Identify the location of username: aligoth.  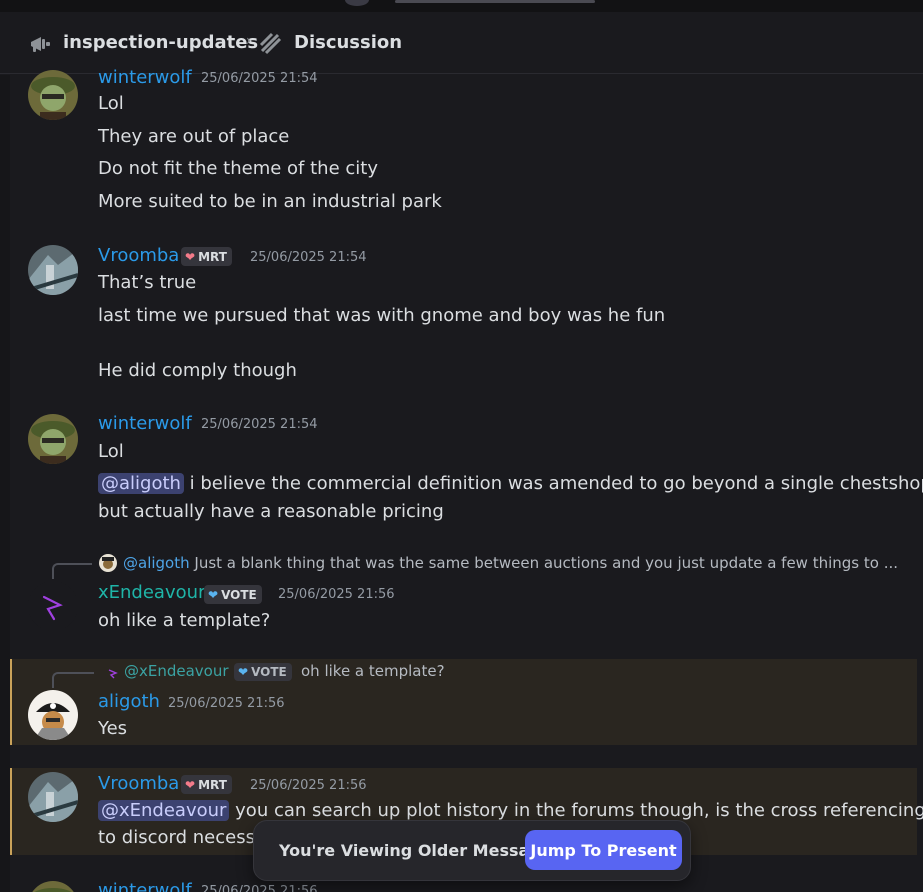
(129, 701).